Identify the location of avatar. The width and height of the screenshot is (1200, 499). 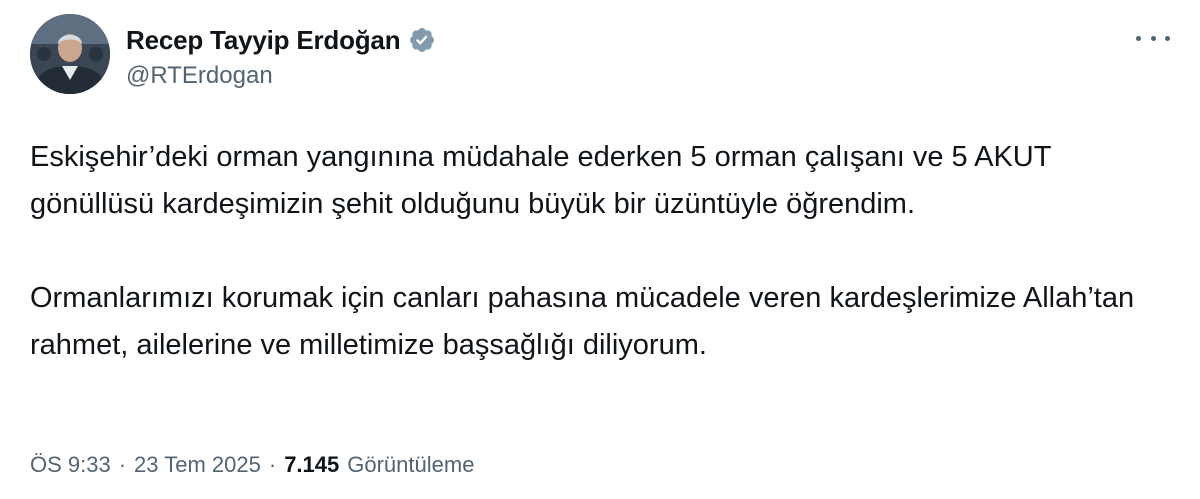
(70, 54).